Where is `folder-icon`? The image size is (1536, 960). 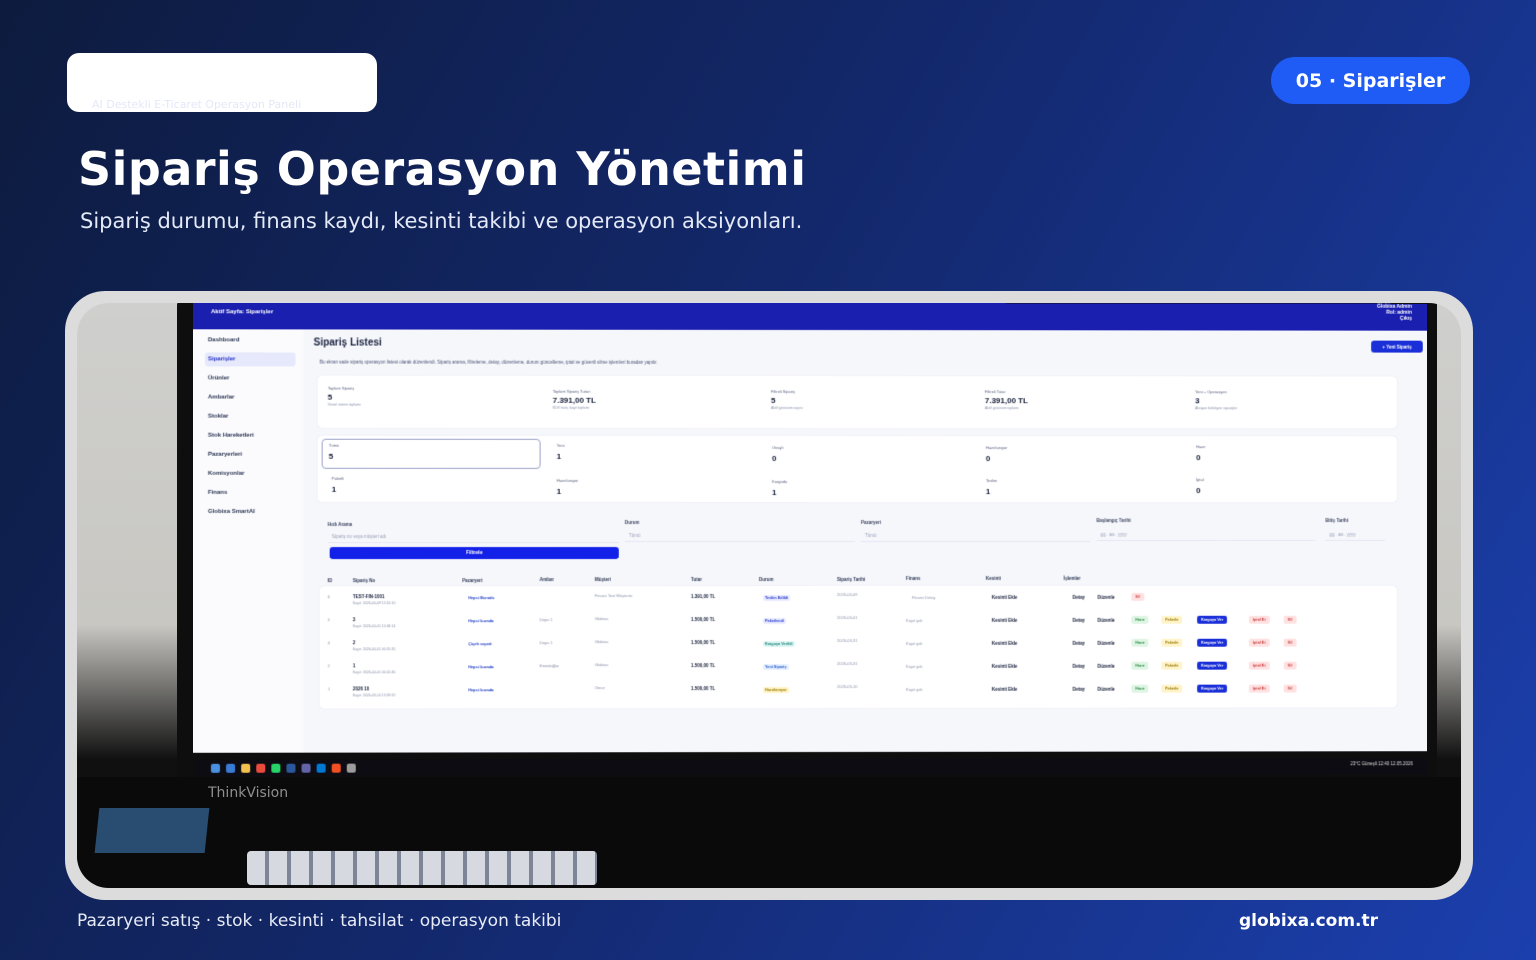
folder-icon is located at coordinates (246, 768).